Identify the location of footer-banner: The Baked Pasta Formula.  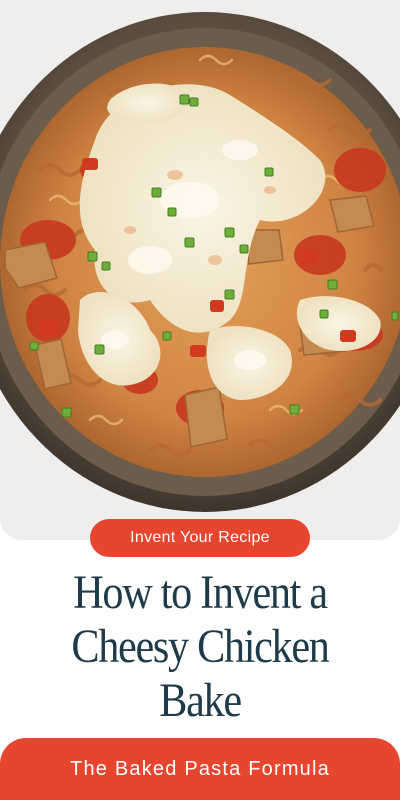
(200, 769).